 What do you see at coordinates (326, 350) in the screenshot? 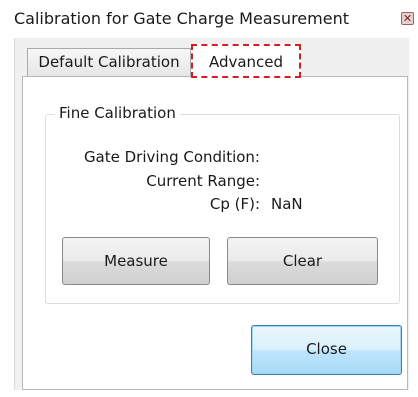
I see `close-button: Close` at bounding box center [326, 350].